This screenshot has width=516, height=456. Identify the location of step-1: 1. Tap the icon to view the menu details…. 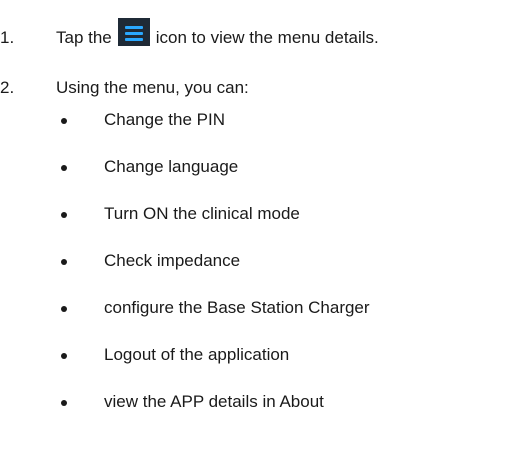
(189, 35).